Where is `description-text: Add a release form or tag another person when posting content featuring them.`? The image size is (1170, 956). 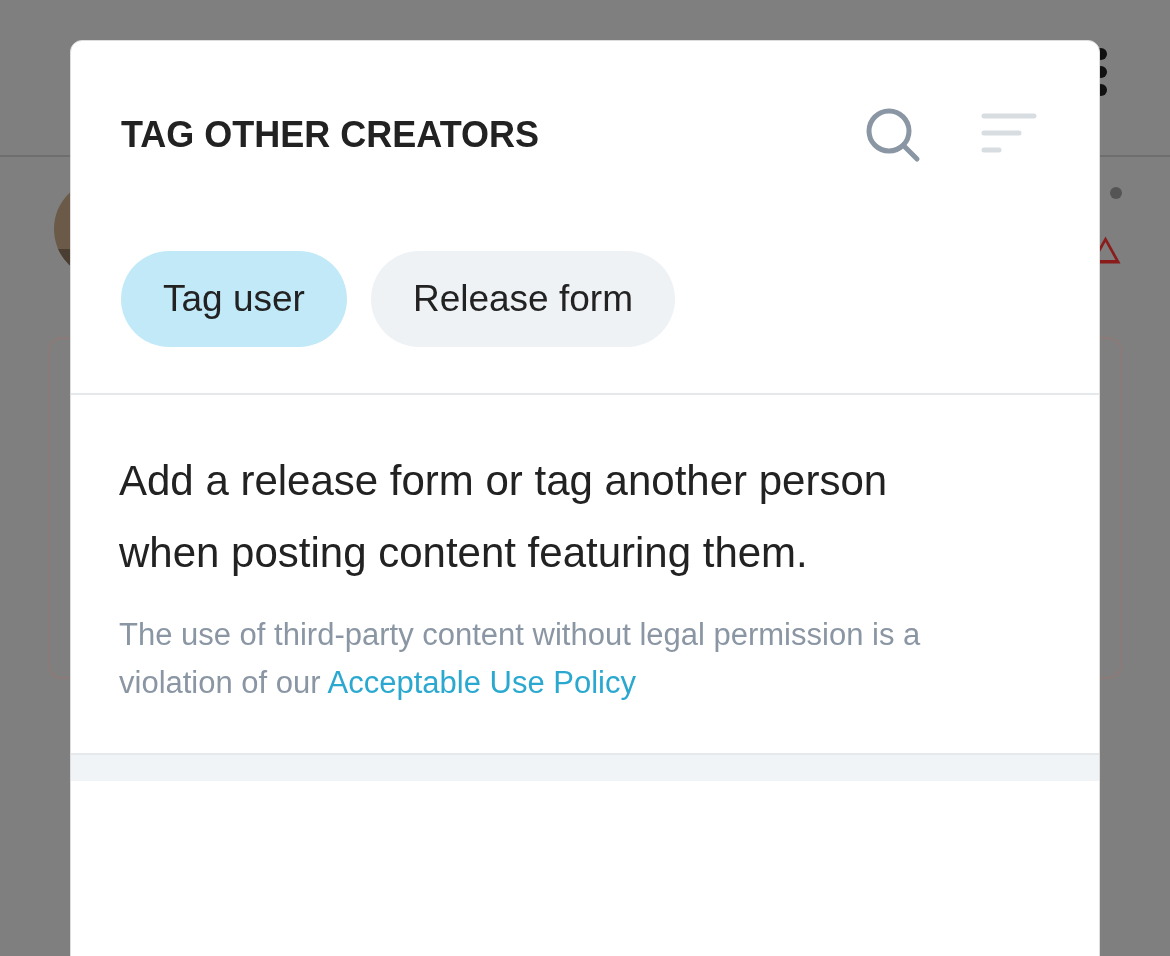 description-text: Add a release form or tag another person when posting content featuring them. is located at coordinates (504, 517).